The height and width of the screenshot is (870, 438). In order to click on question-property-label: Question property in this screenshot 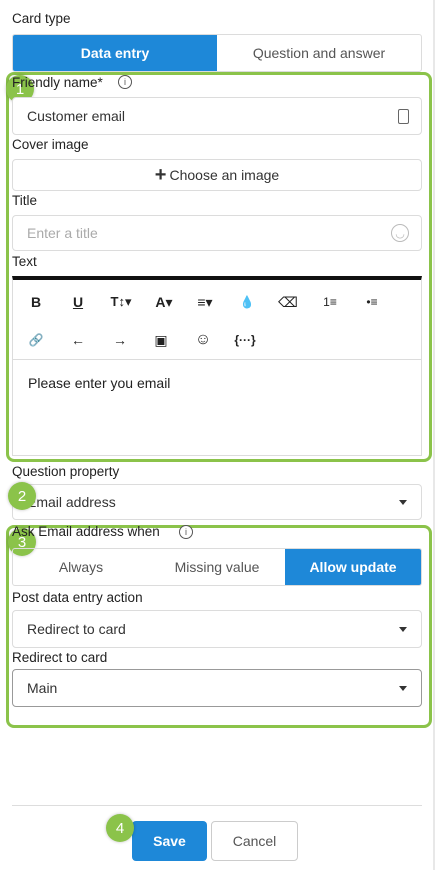, I will do `click(66, 471)`.